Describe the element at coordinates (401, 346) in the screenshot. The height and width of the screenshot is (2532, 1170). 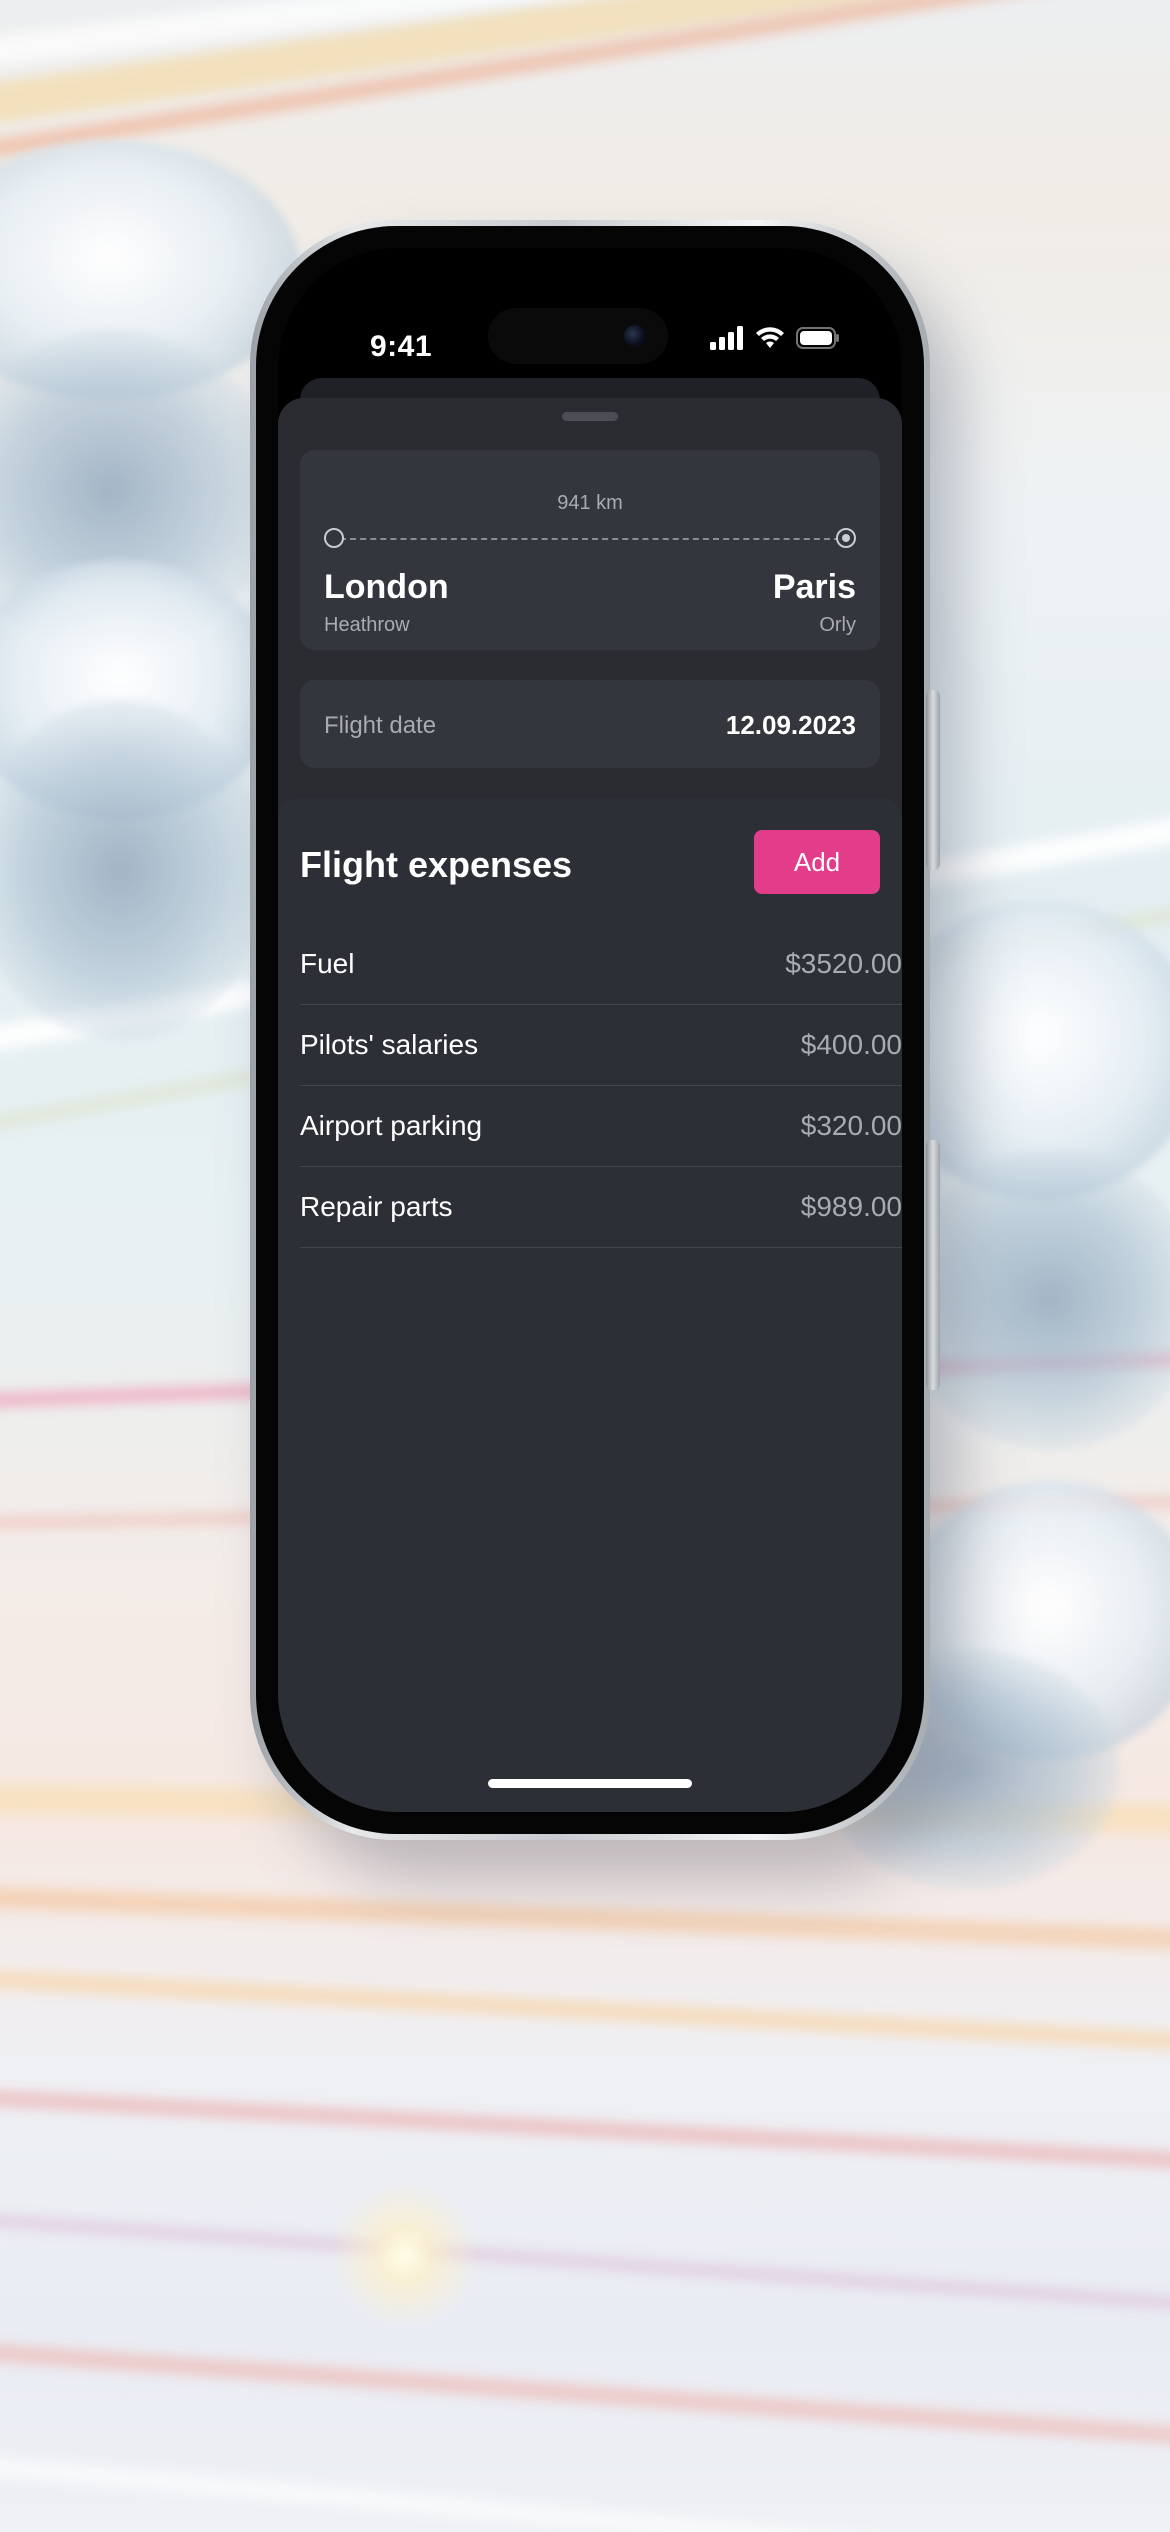
I see `status-time: 9:41` at that location.